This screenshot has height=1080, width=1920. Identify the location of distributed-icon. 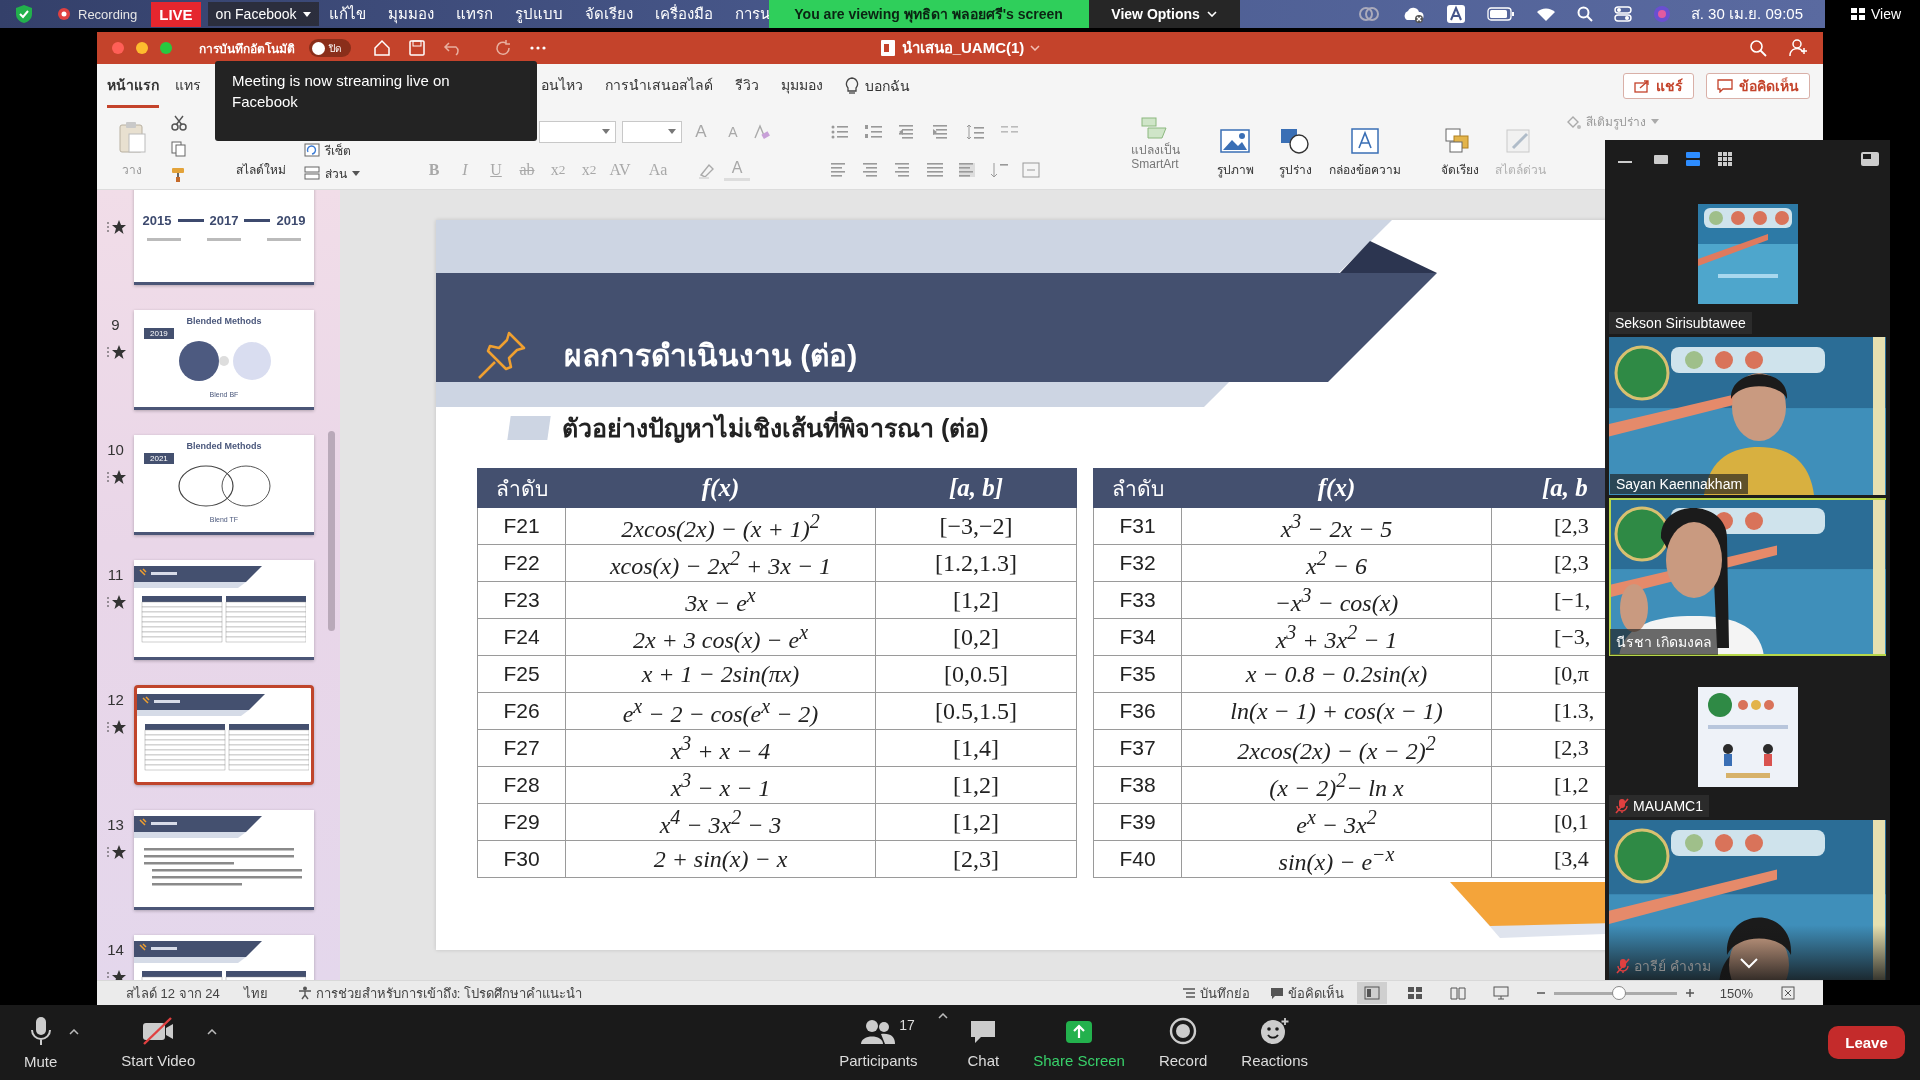
(968, 169).